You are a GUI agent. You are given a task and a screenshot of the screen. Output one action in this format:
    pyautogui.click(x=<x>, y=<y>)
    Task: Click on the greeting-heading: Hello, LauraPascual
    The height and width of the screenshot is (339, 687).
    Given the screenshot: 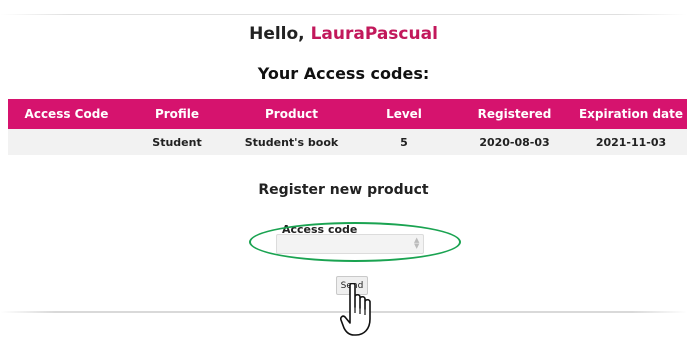 What is the action you would take?
    pyautogui.click(x=343, y=34)
    